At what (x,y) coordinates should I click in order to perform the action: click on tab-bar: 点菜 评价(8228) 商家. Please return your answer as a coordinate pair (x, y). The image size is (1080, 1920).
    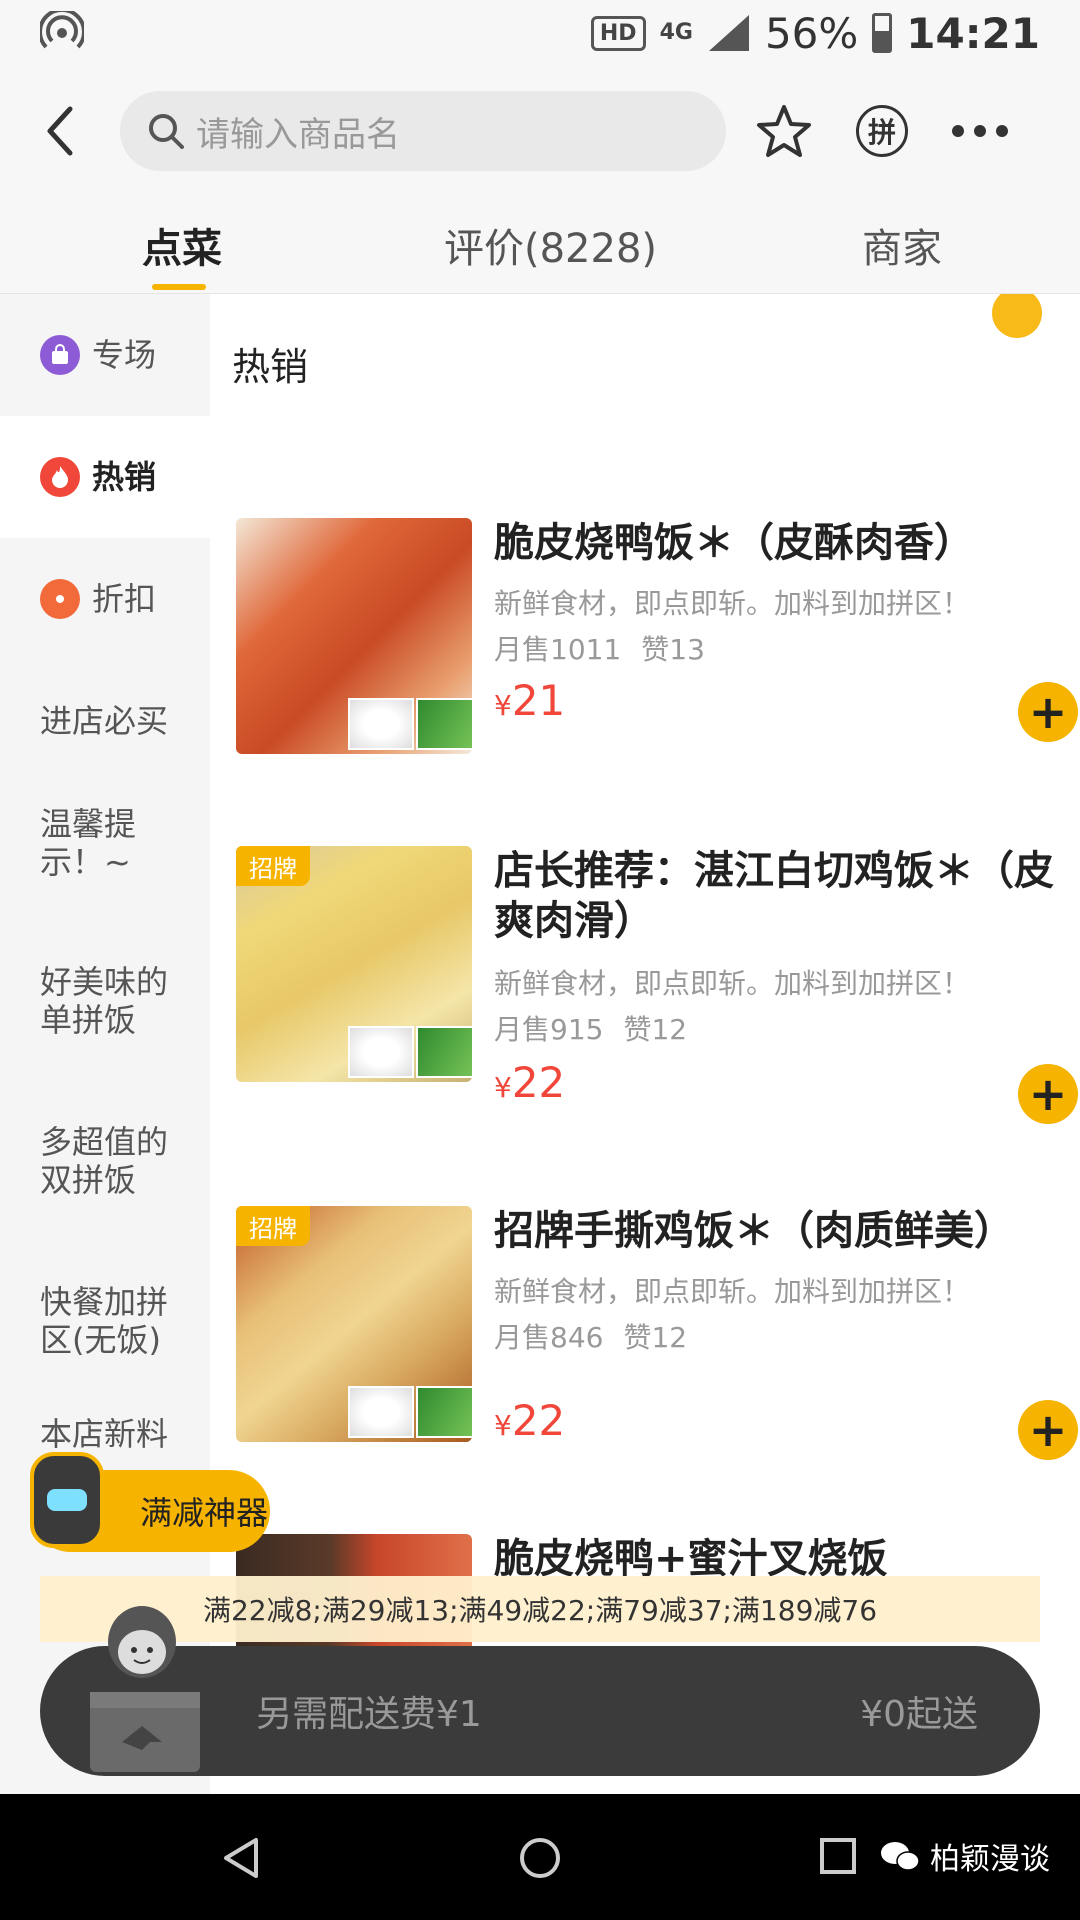
    Looking at the image, I should click on (540, 245).